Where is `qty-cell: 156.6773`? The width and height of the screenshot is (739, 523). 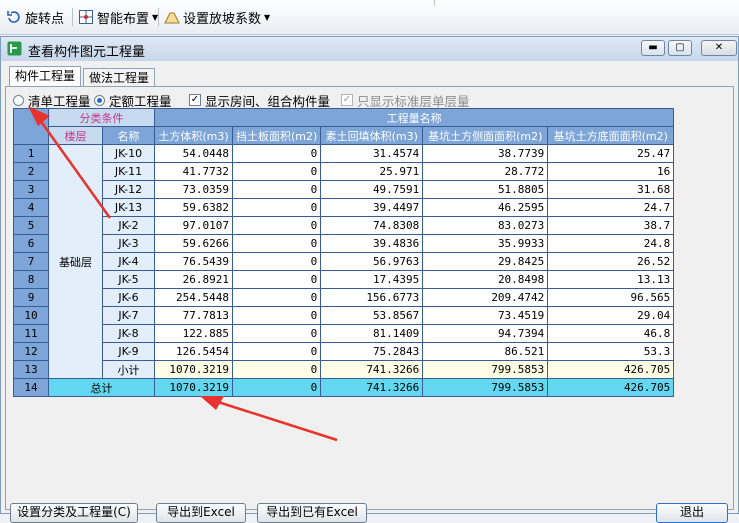 qty-cell: 156.6773 is located at coordinates (372, 297).